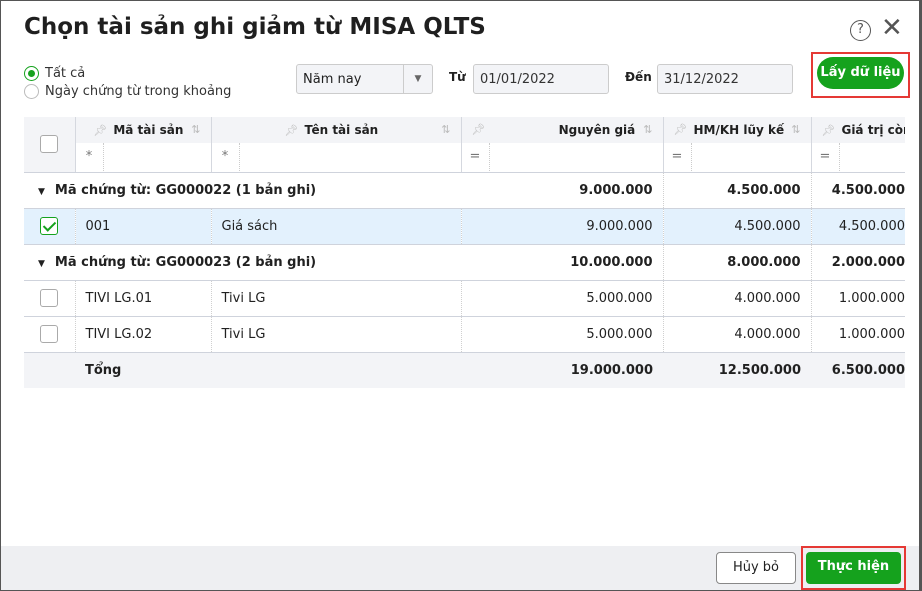 This screenshot has height=591, width=922. Describe the element at coordinates (31, 73) in the screenshot. I see `radio-checked-icon` at that location.